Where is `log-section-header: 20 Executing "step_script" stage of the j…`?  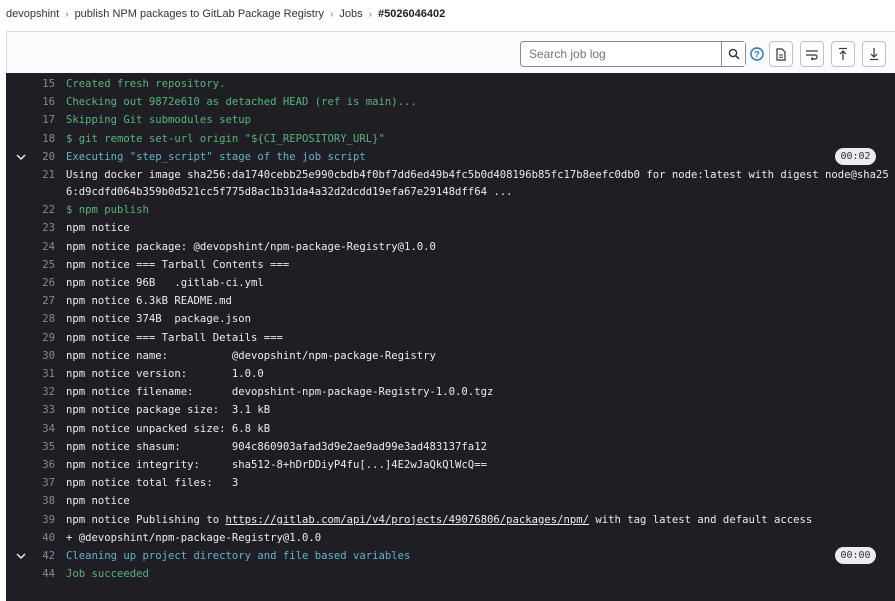 log-section-header: 20 Executing "step_script" stage of the j… is located at coordinates (450, 156).